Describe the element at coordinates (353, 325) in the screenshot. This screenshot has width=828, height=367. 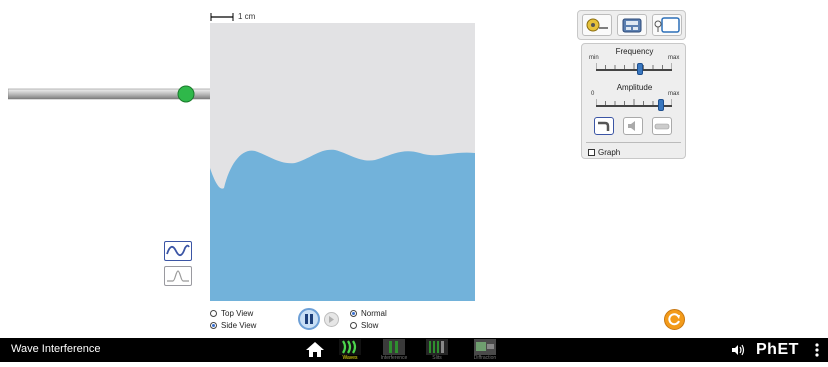
I see `slow-speed-radio` at that location.